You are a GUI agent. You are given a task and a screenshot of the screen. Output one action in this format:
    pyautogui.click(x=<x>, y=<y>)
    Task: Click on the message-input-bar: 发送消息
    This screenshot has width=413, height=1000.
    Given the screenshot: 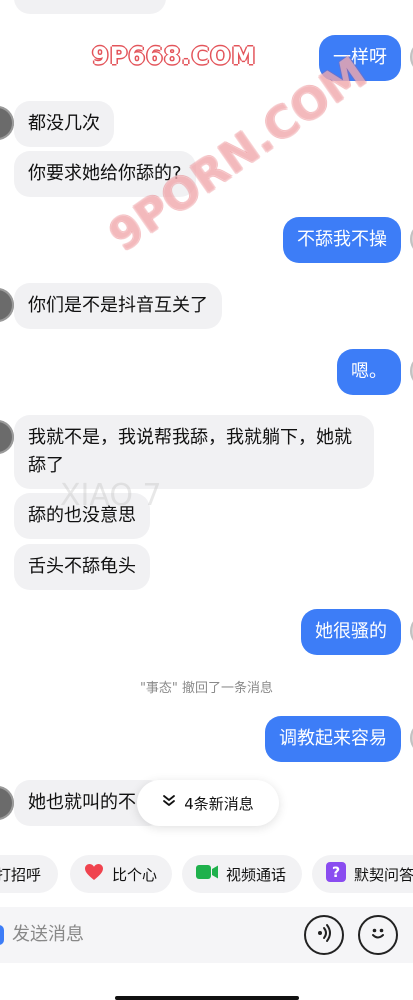 What is the action you would take?
    pyautogui.click(x=206, y=935)
    